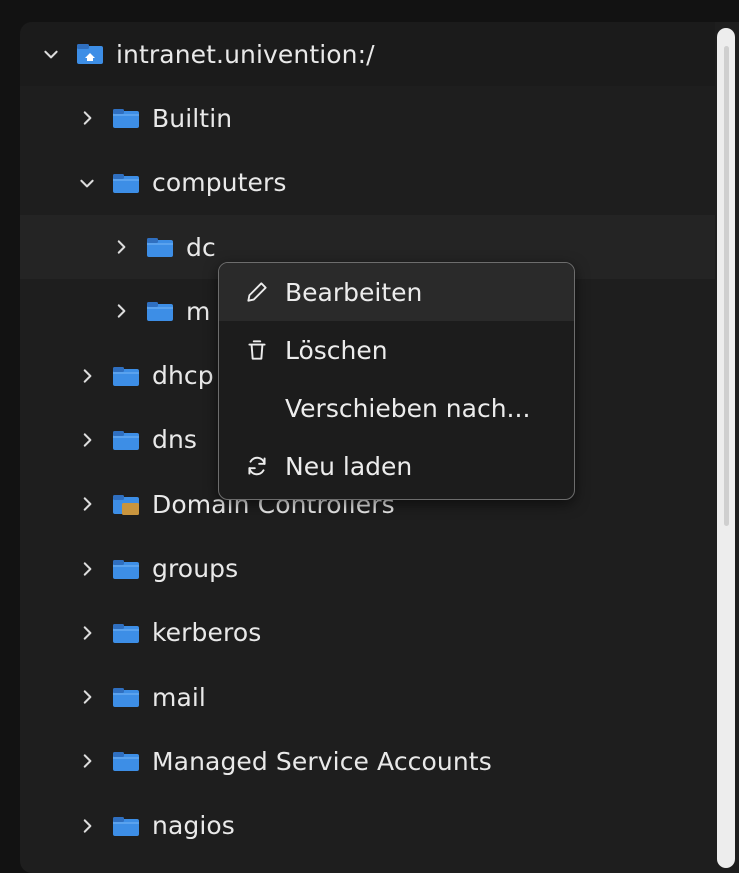 This screenshot has height=873, width=739. What do you see at coordinates (257, 350) in the screenshot?
I see `trash-icon` at bounding box center [257, 350].